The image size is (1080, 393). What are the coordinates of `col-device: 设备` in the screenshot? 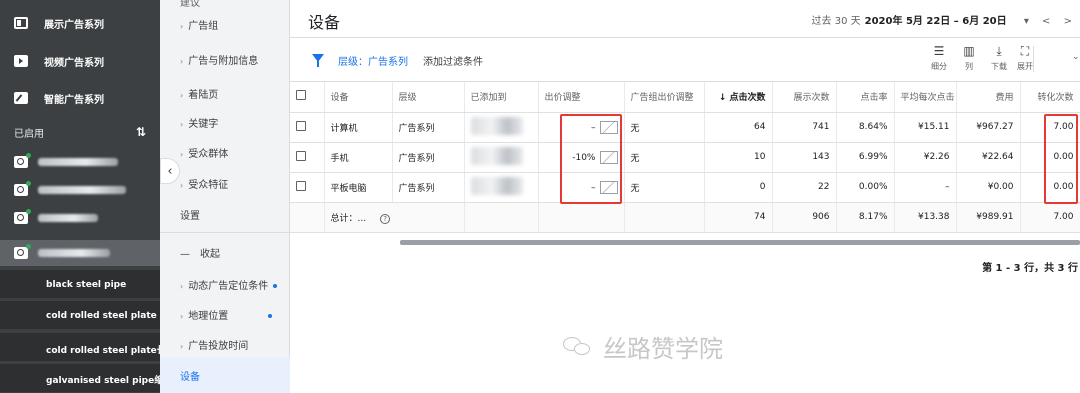 It's located at (358, 97).